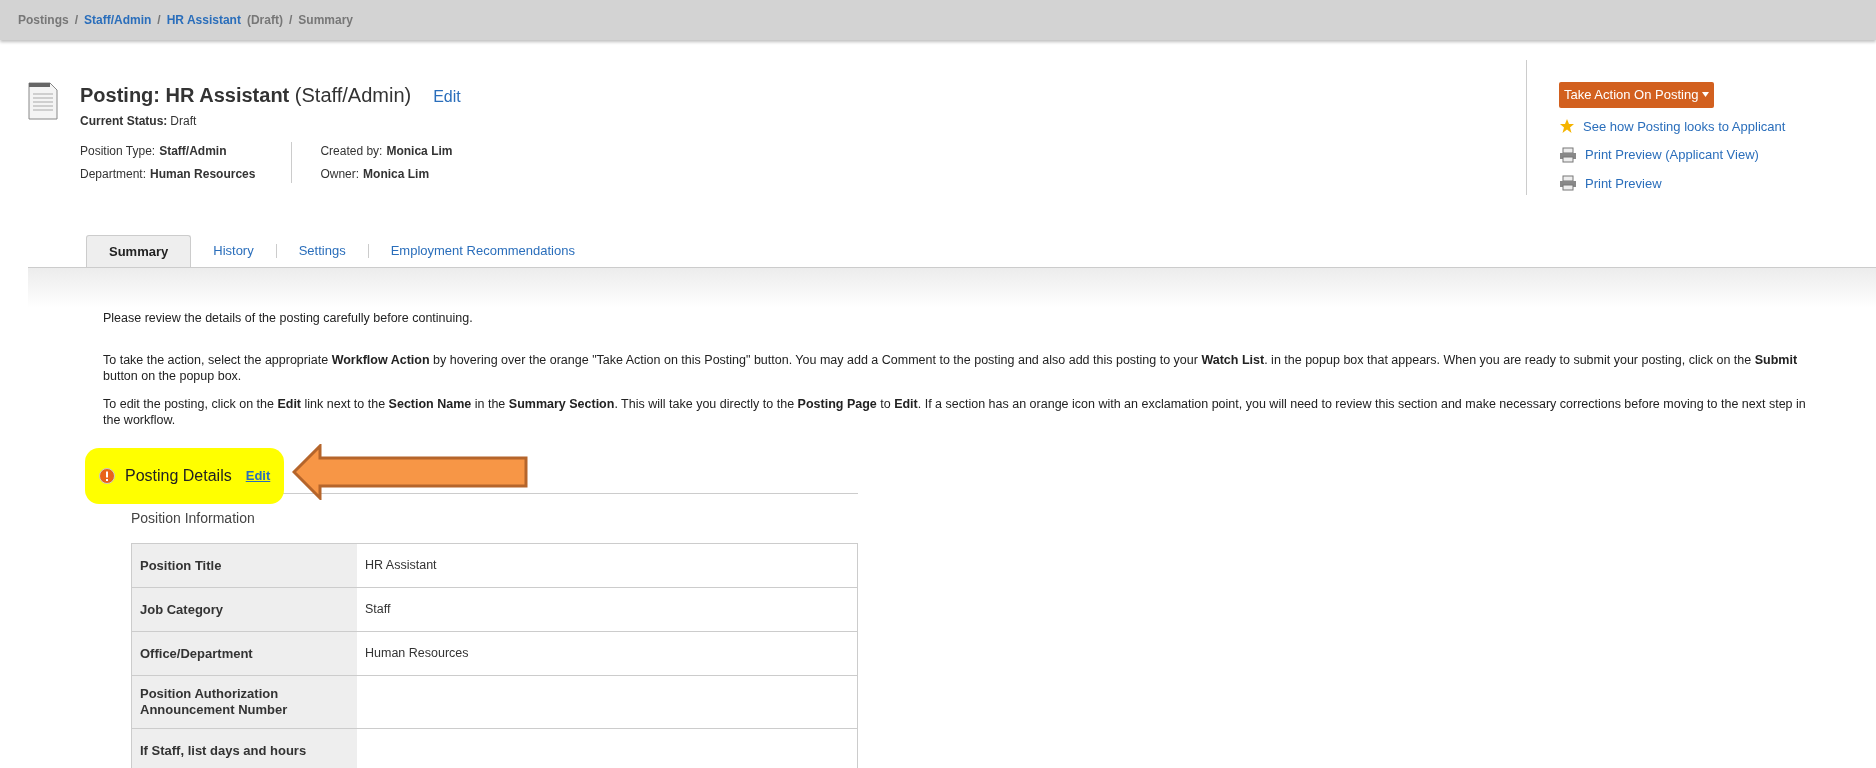 This screenshot has height=768, width=1876. Describe the element at coordinates (951, 368) in the screenshot. I see `instruction-text: To take the action, select the appropriate Workflow Action by hovering over the orange "Take Action on this Posting" button. You may add a Comment to the posting and also add this posting to your Watch List. in the popup box that appears. When you are ready to submit your posting, click on the Submit button on the popup box.` at that location.